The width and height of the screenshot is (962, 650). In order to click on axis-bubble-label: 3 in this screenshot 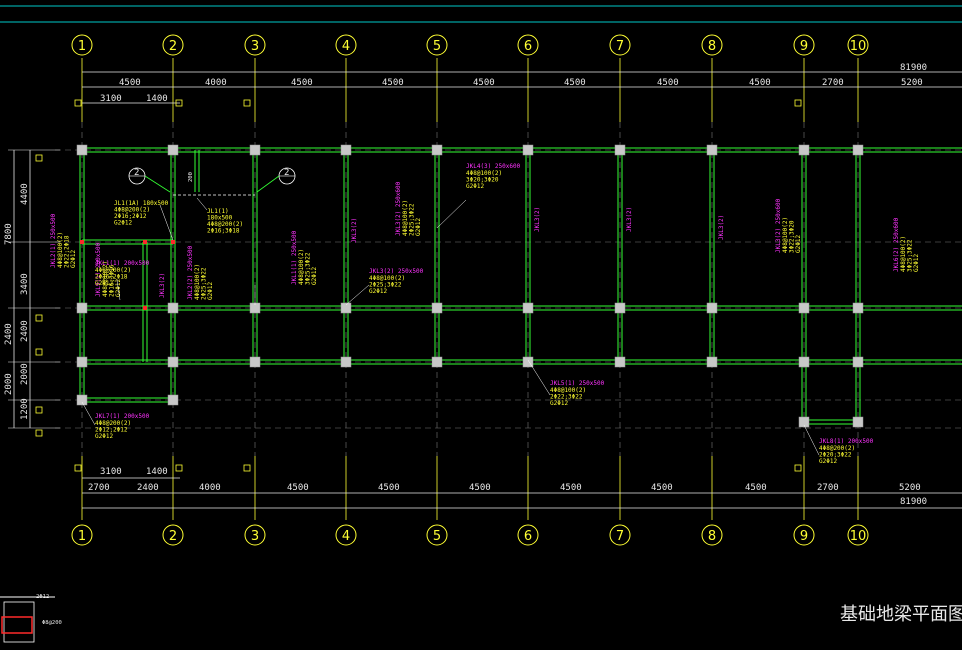, I will do `click(255, 536)`.